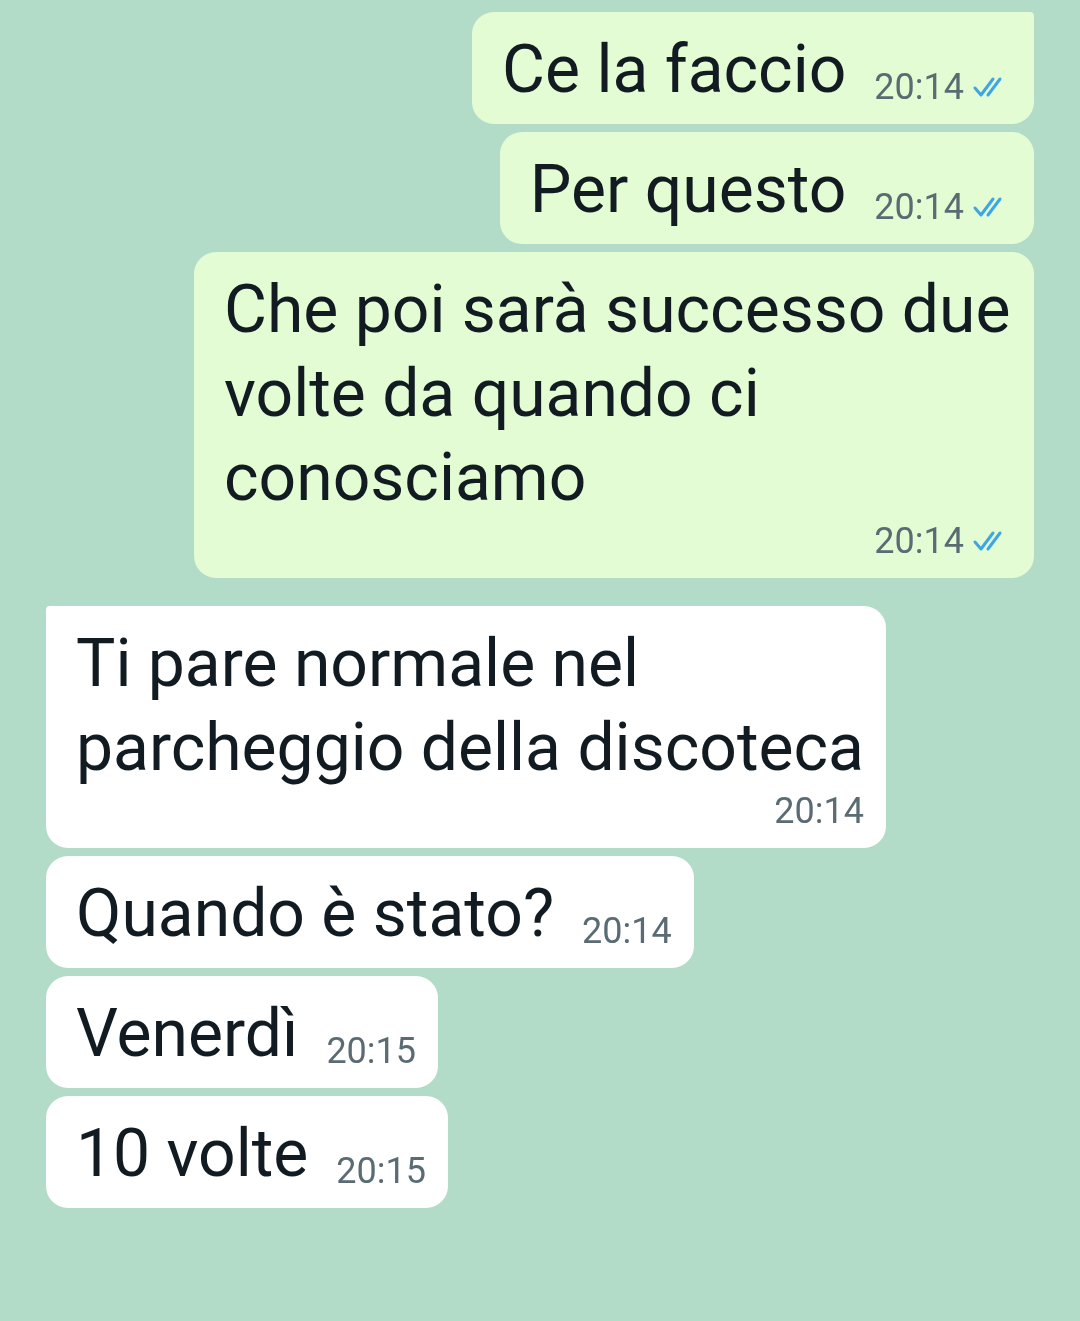 The image size is (1080, 1321). I want to click on message-text: Venerdì, so click(187, 1034).